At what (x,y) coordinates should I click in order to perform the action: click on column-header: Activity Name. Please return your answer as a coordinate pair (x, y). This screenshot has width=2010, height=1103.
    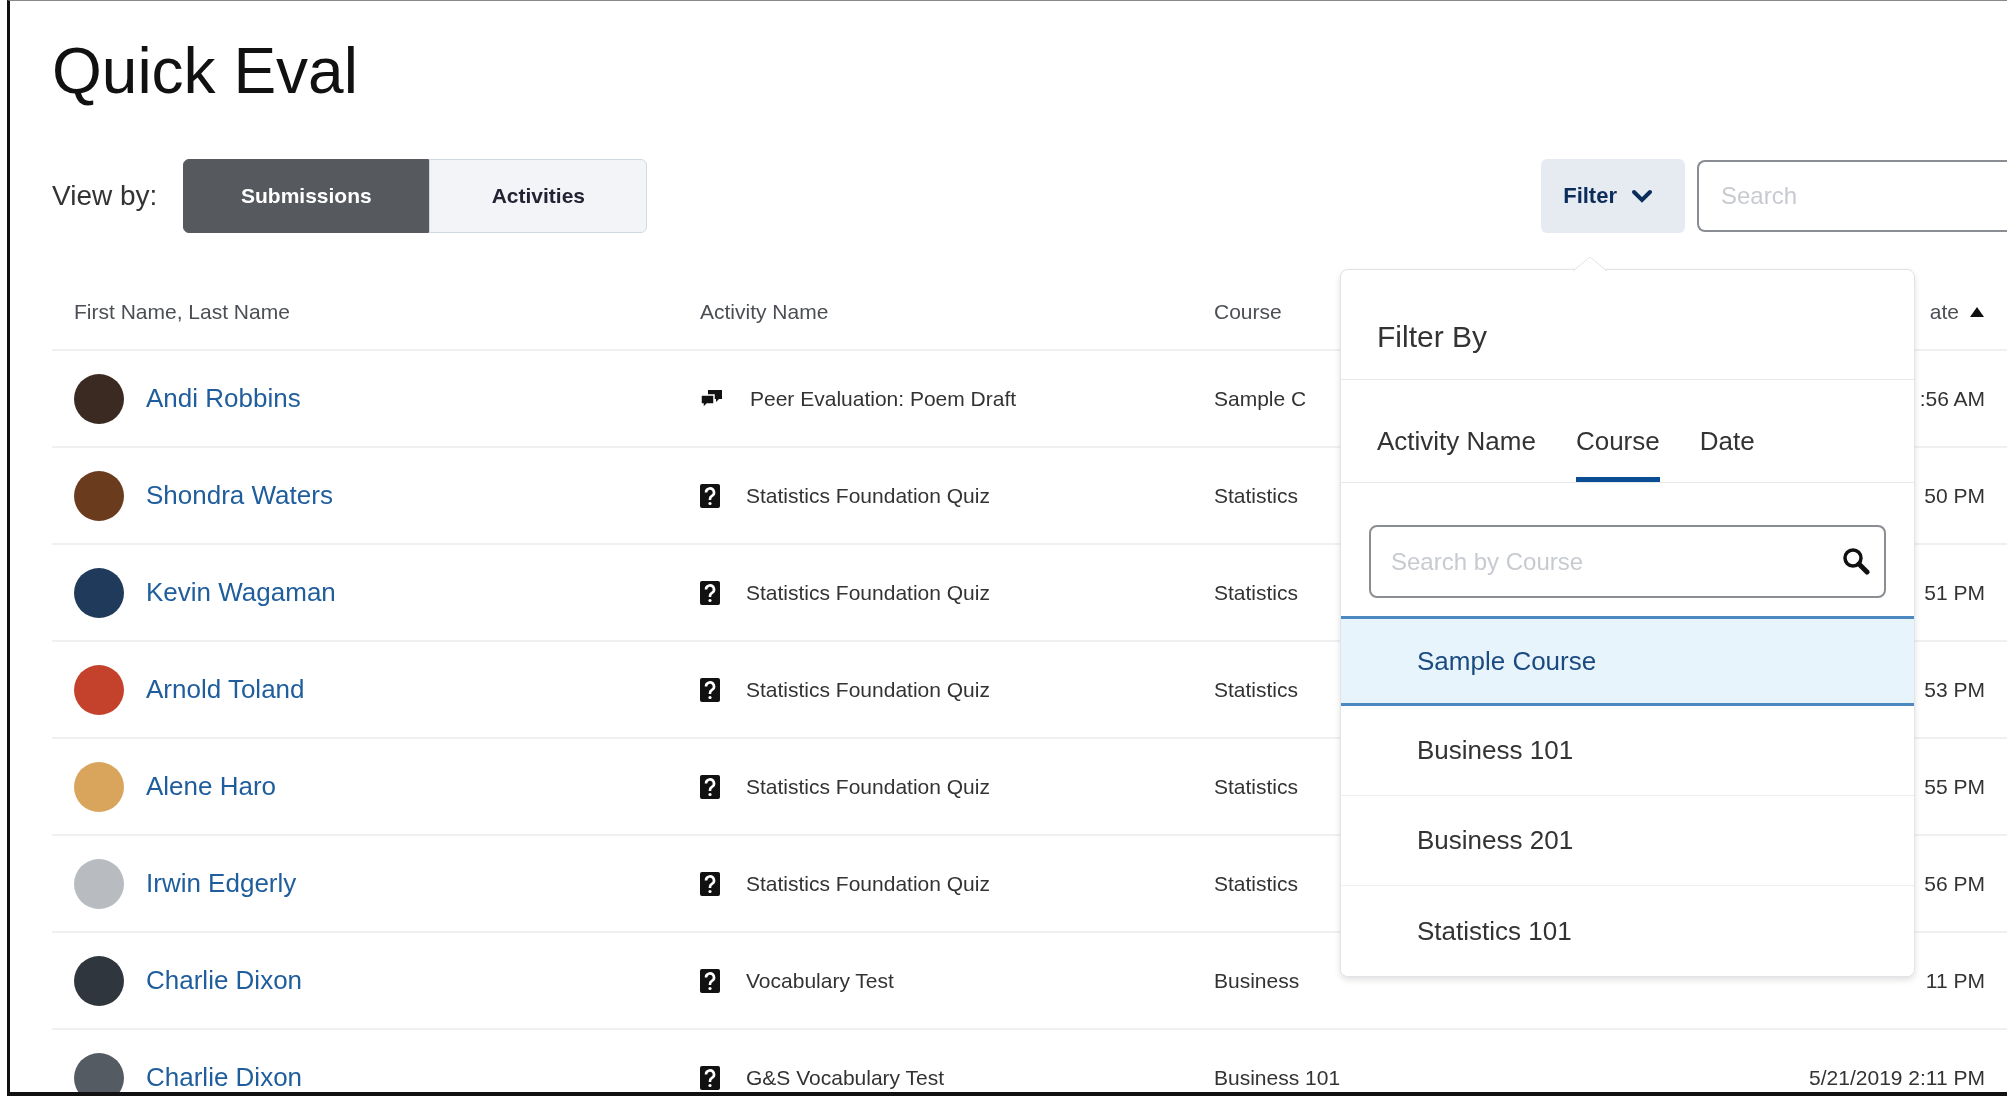
    Looking at the image, I should click on (952, 312).